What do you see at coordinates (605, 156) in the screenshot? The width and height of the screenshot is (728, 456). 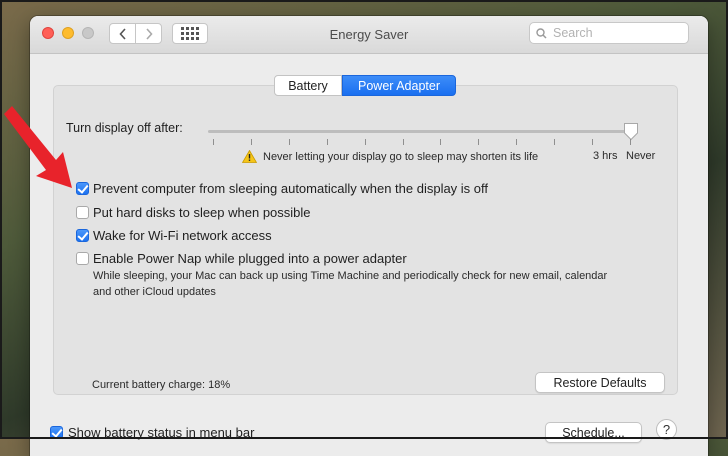 I see `tick-label-3hrs: 3 hrs` at bounding box center [605, 156].